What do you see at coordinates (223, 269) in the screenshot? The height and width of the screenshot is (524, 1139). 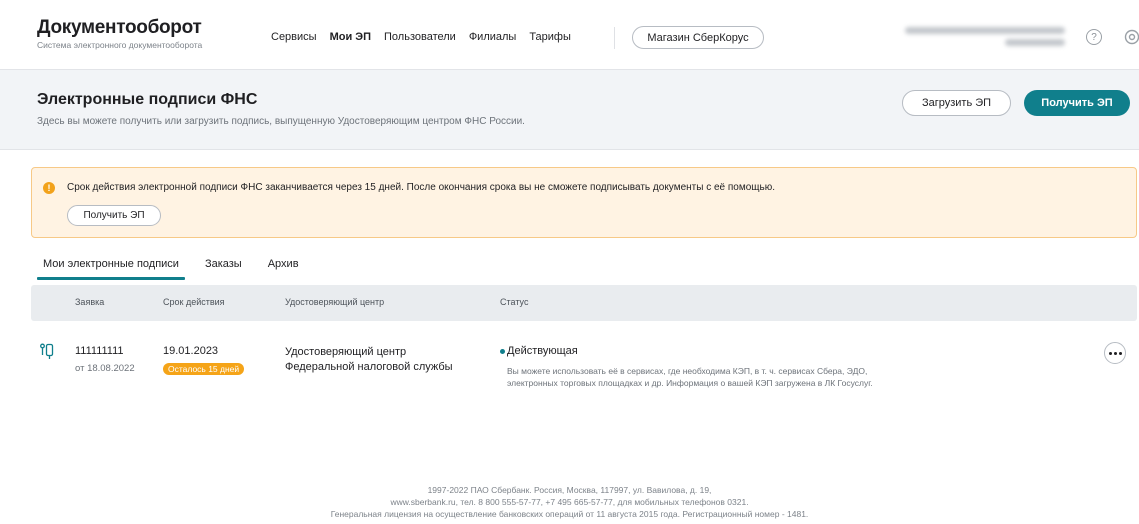 I see `tab-orders: Заказы` at bounding box center [223, 269].